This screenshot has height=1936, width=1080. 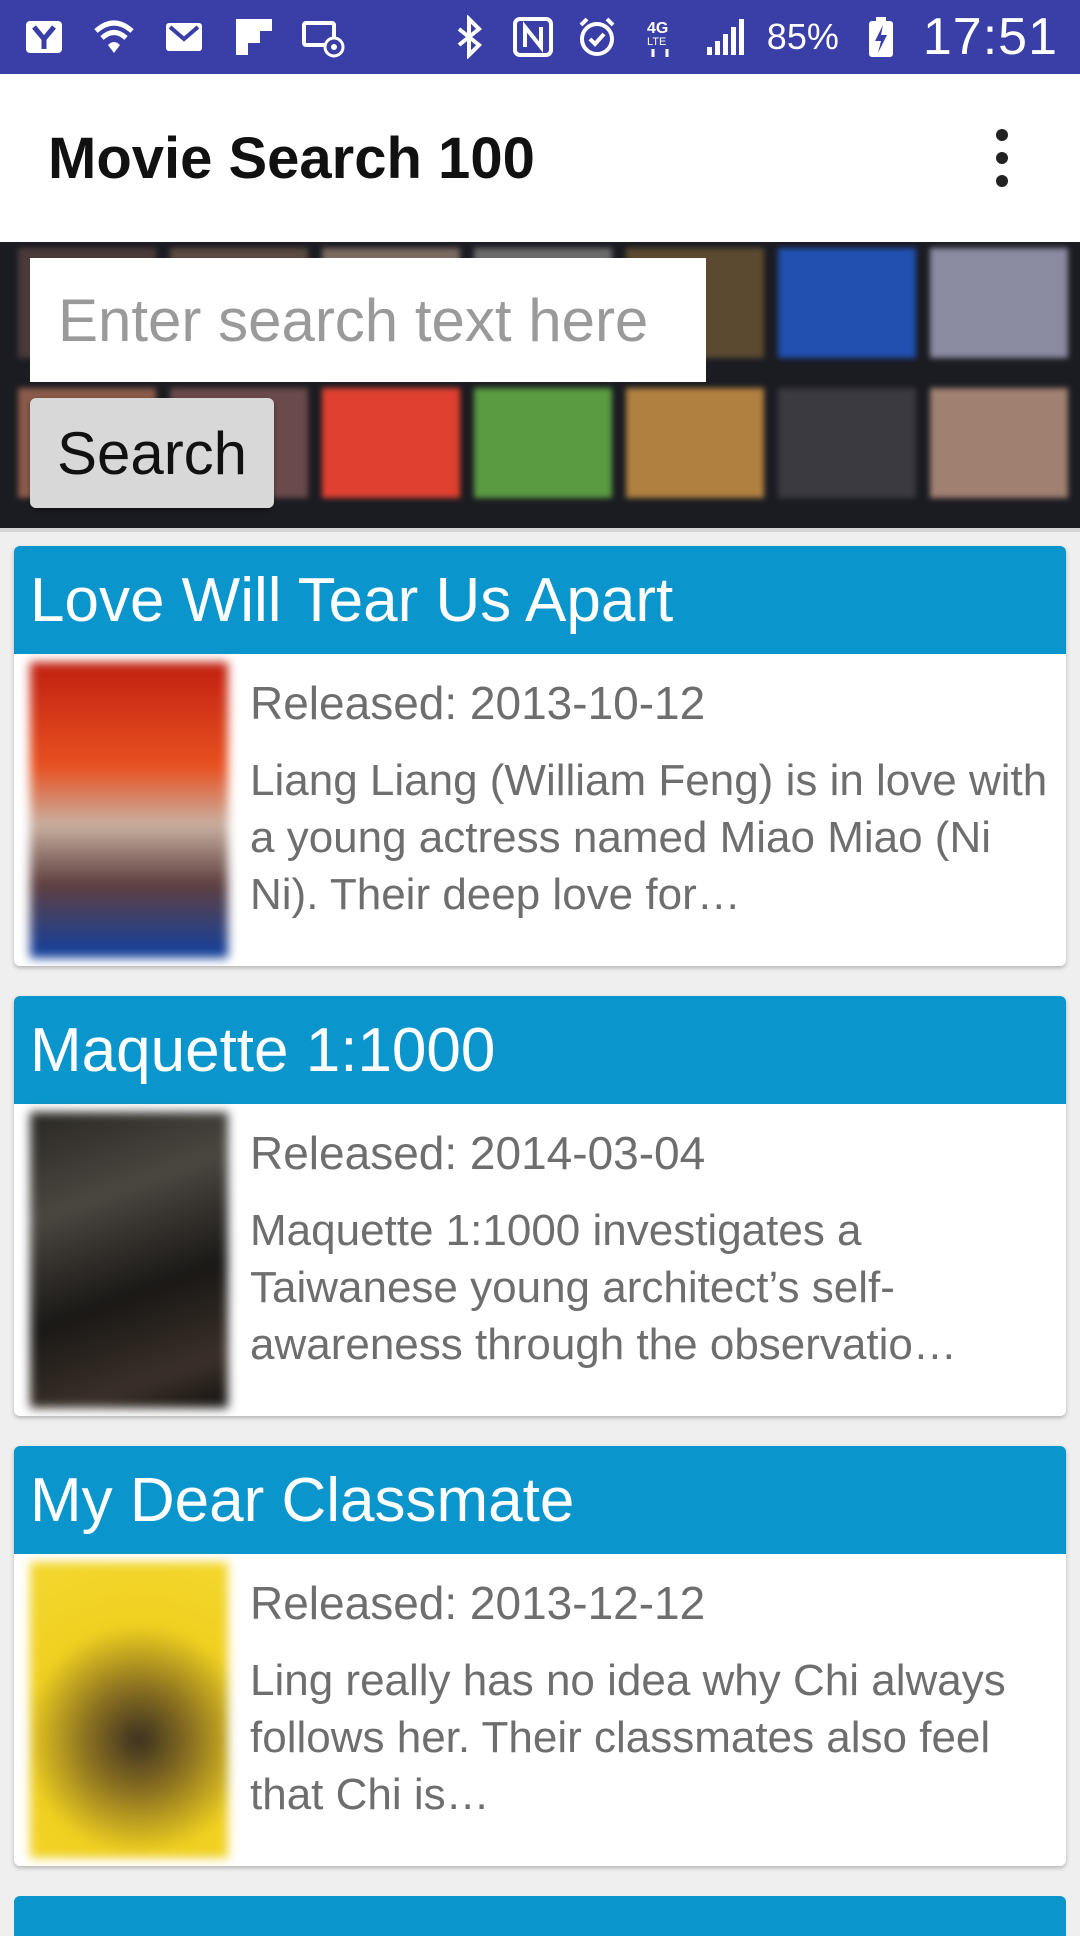 What do you see at coordinates (540, 1050) in the screenshot?
I see `movie-title: Maquette 1:1000` at bounding box center [540, 1050].